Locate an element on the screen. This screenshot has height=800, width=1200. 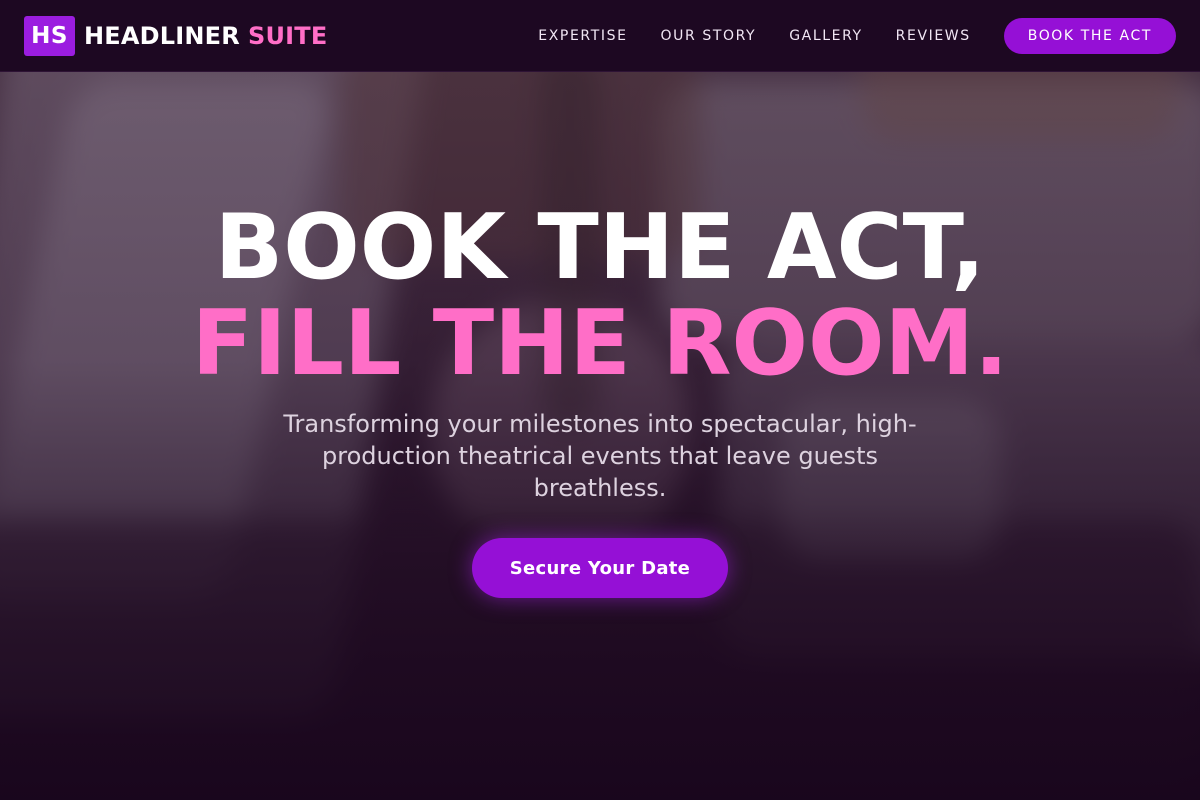
book-the-act-button: BOOK THE ACT is located at coordinates (1089, 35).